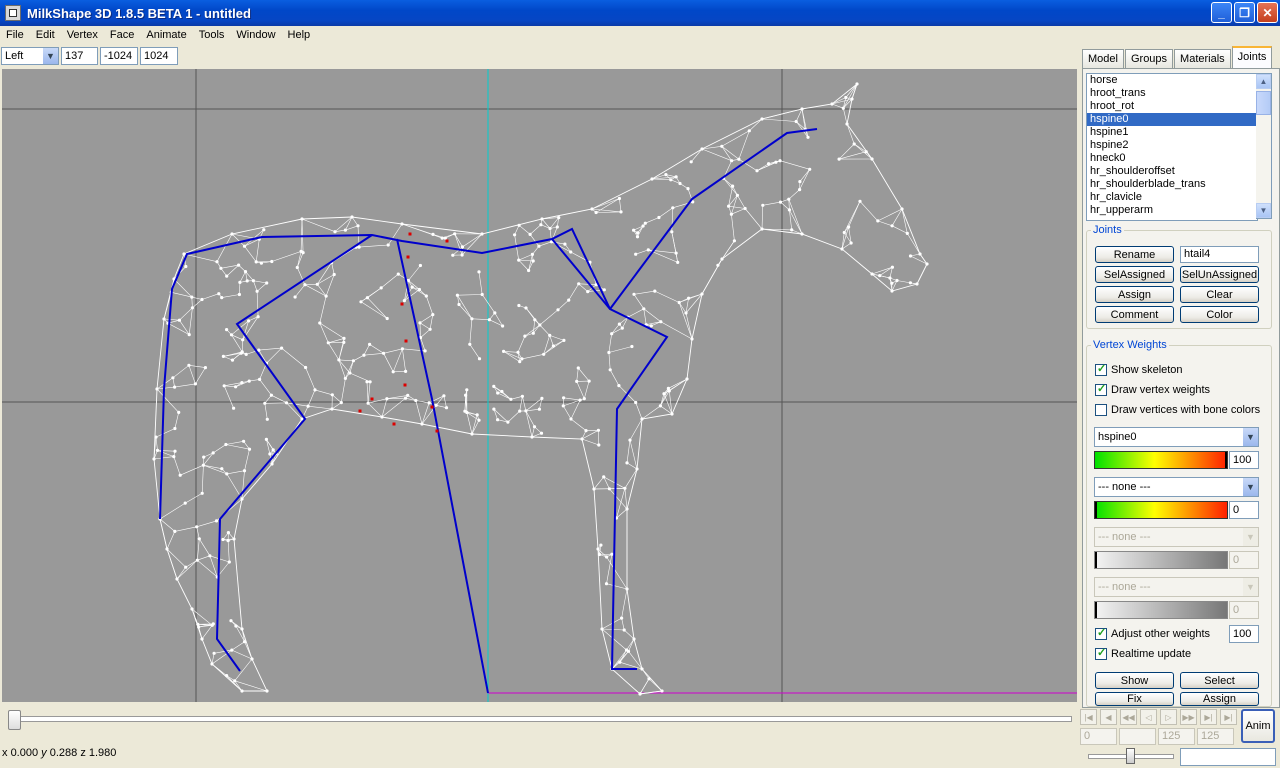  Describe the element at coordinates (1267, 12) in the screenshot. I see `close-button: ✕` at that location.